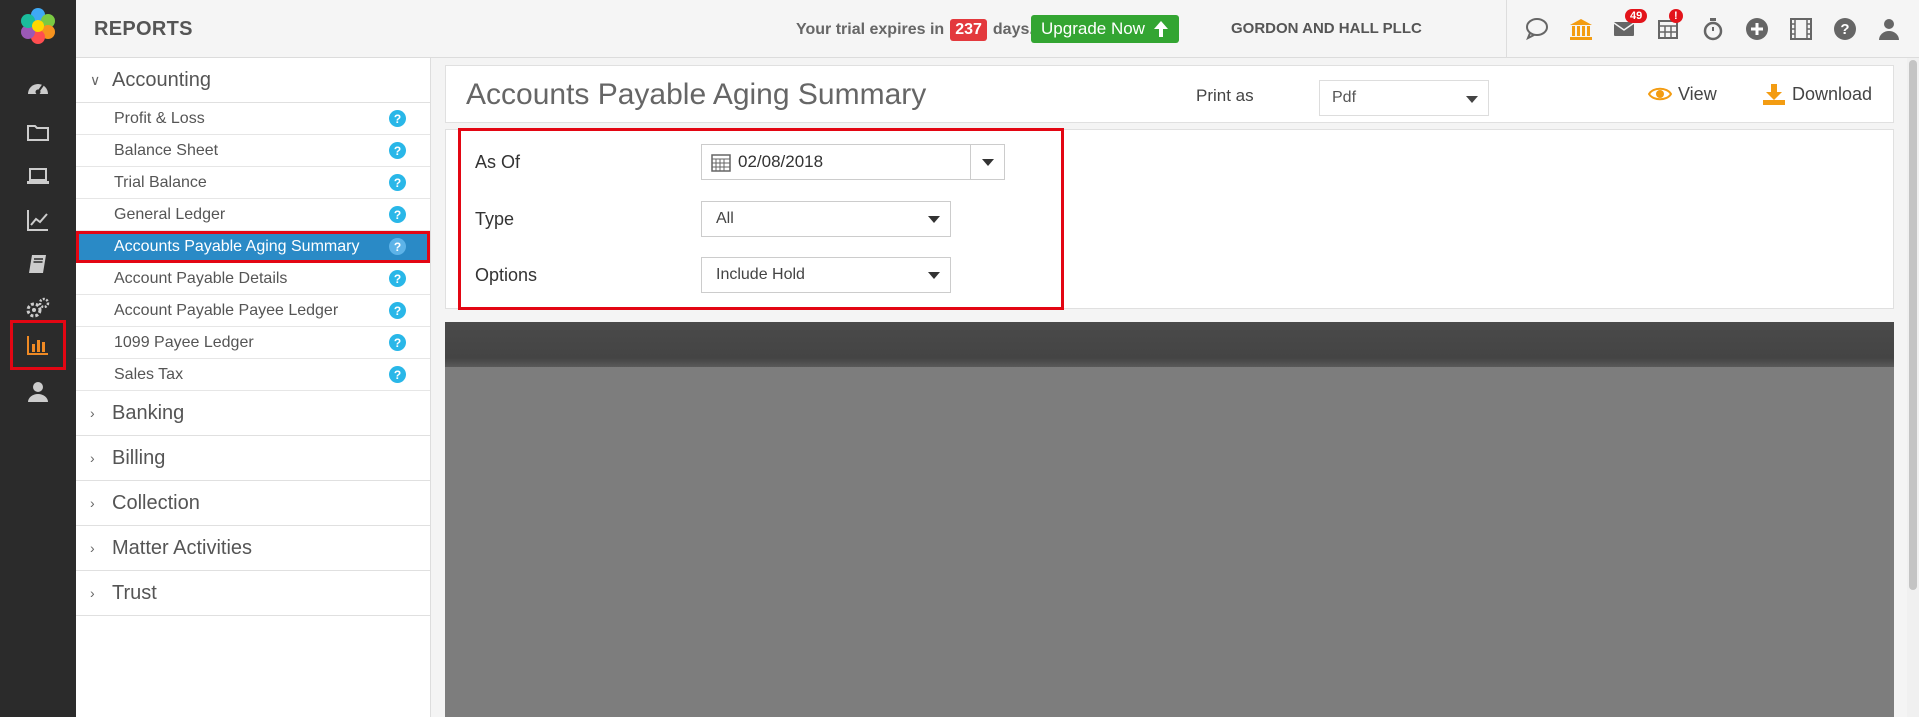 The width and height of the screenshot is (1919, 717). What do you see at coordinates (38, 176) in the screenshot?
I see `laptop-icon` at bounding box center [38, 176].